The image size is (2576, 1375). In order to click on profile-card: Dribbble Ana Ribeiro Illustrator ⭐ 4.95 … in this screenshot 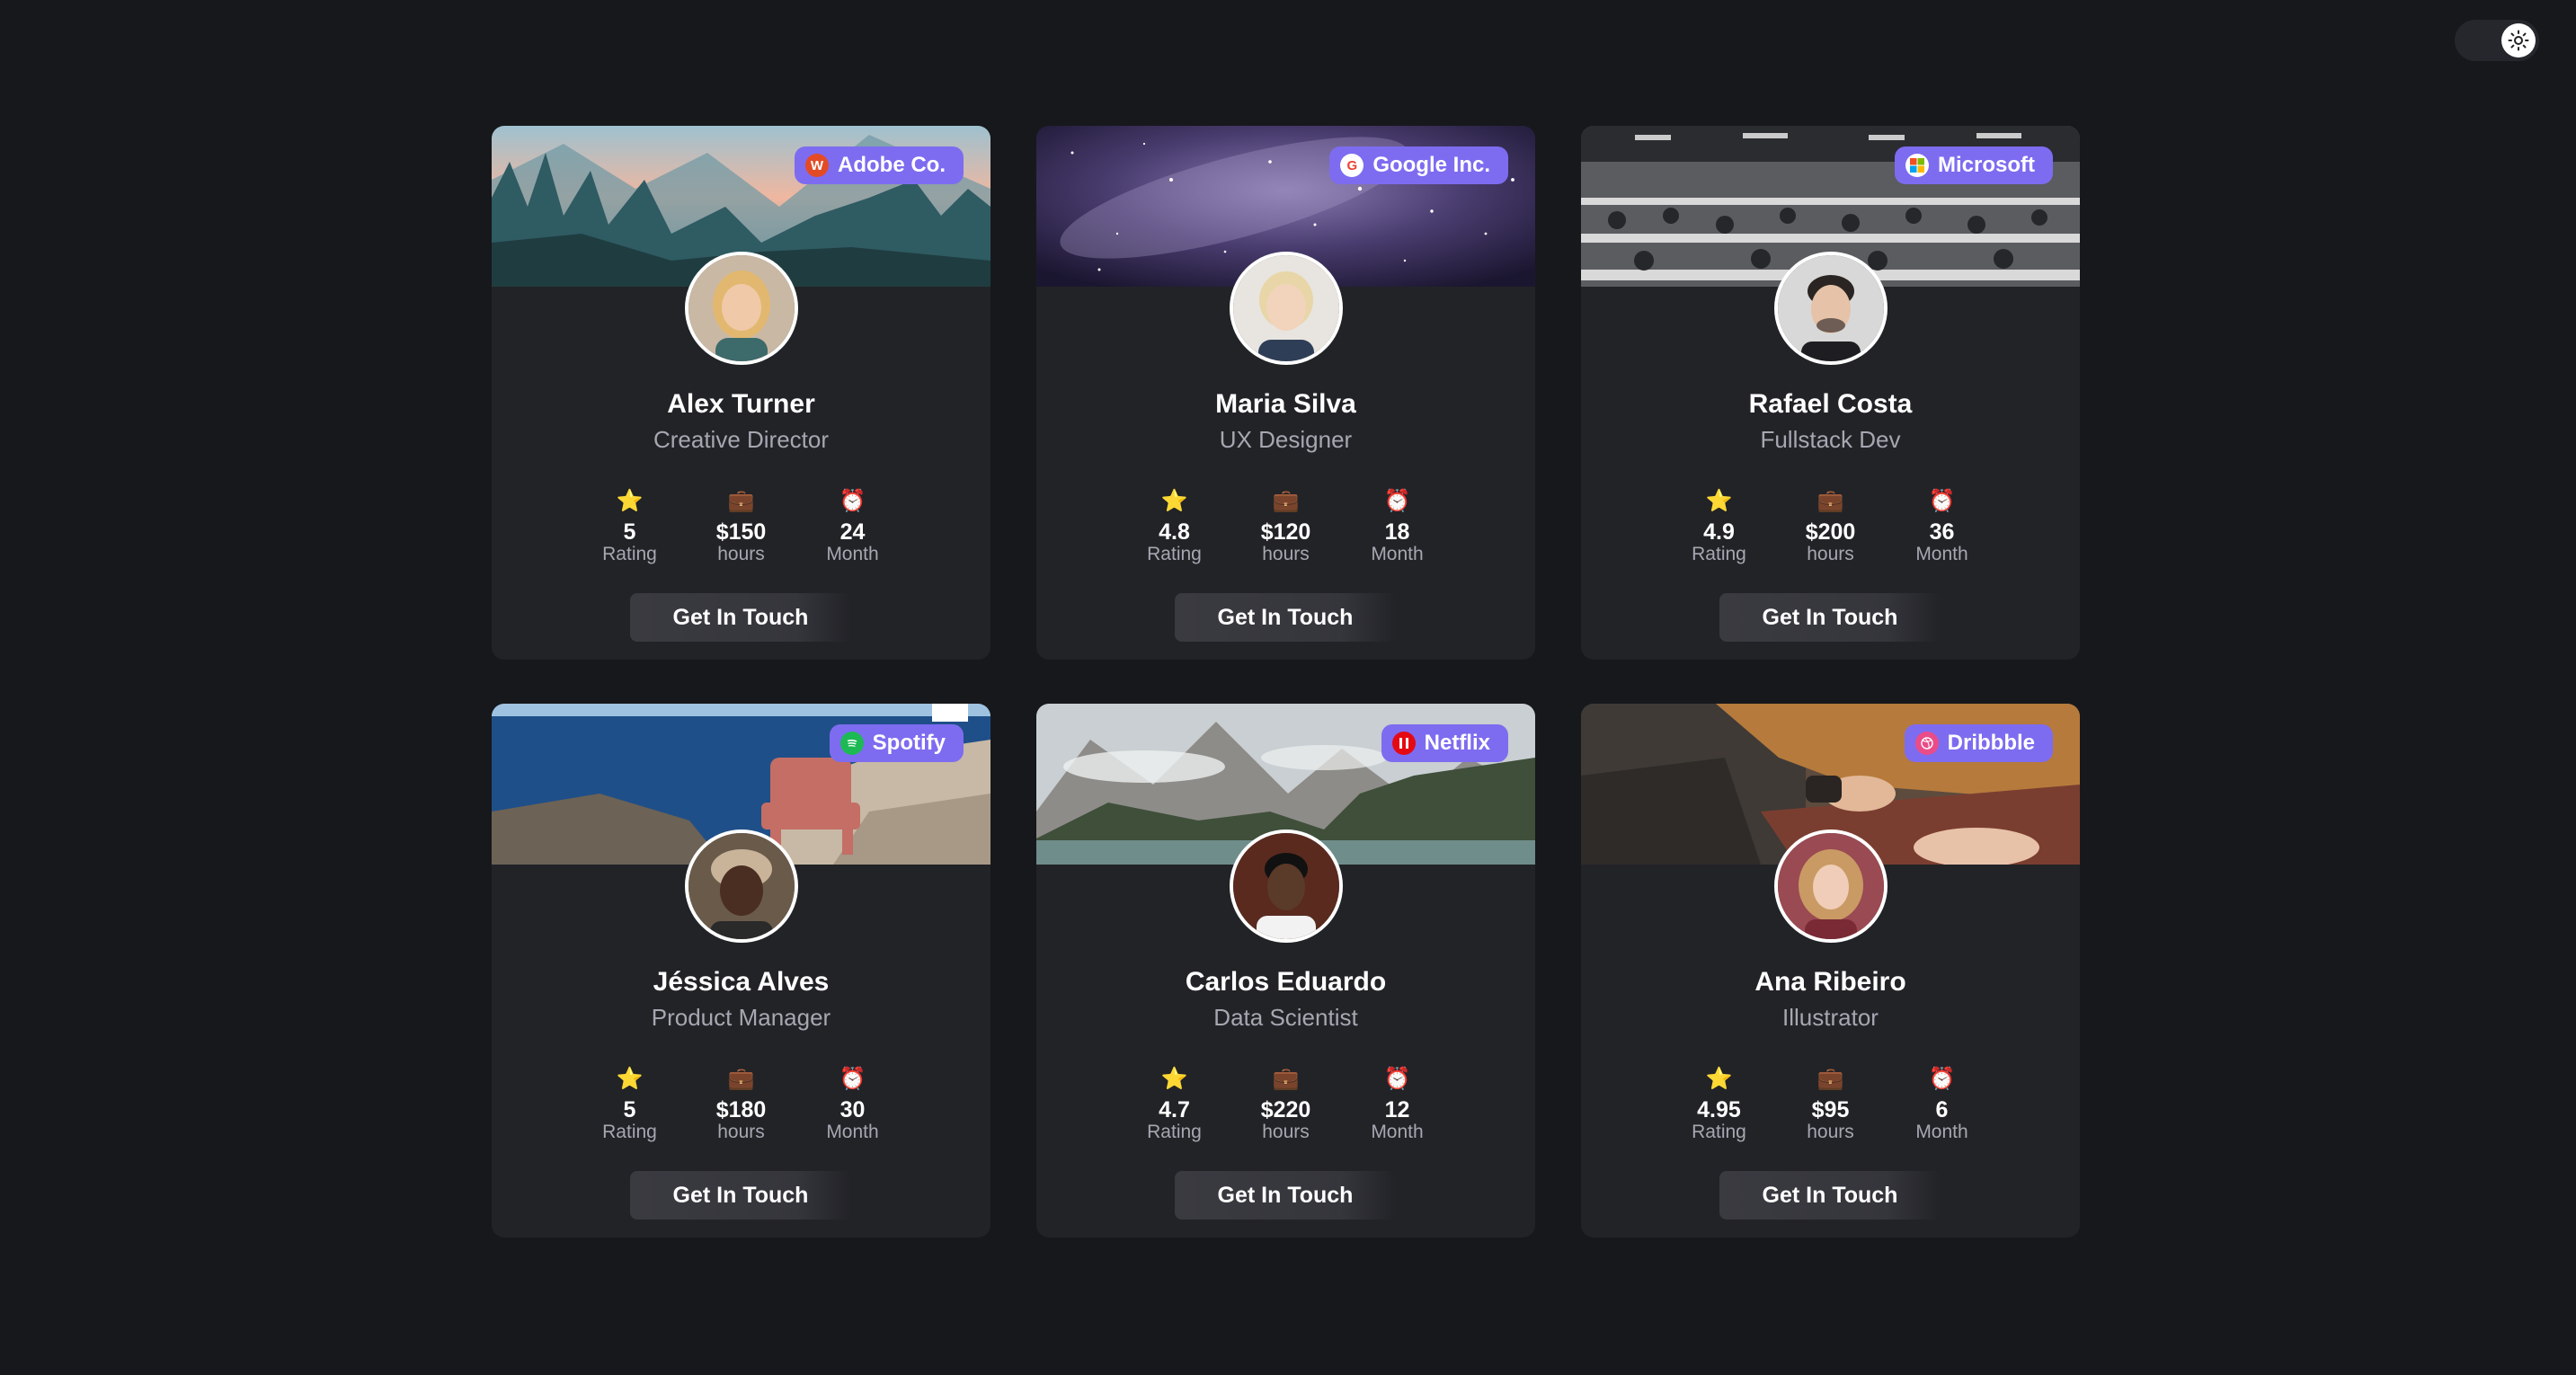, I will do `click(1830, 971)`.